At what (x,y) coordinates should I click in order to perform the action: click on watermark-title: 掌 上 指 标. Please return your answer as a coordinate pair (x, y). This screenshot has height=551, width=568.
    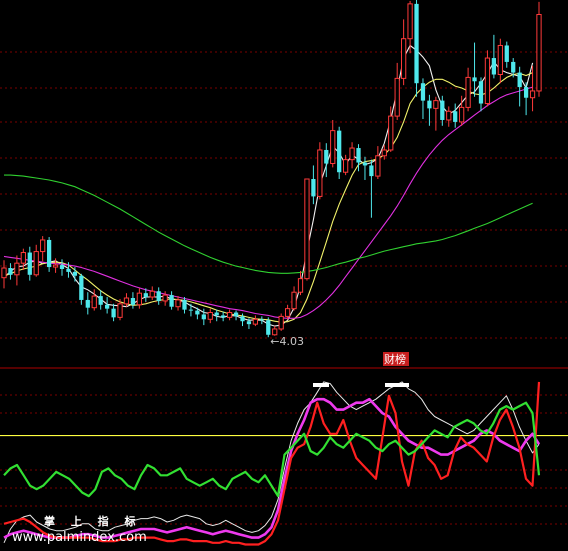
    Looking at the image, I should click on (93, 521).